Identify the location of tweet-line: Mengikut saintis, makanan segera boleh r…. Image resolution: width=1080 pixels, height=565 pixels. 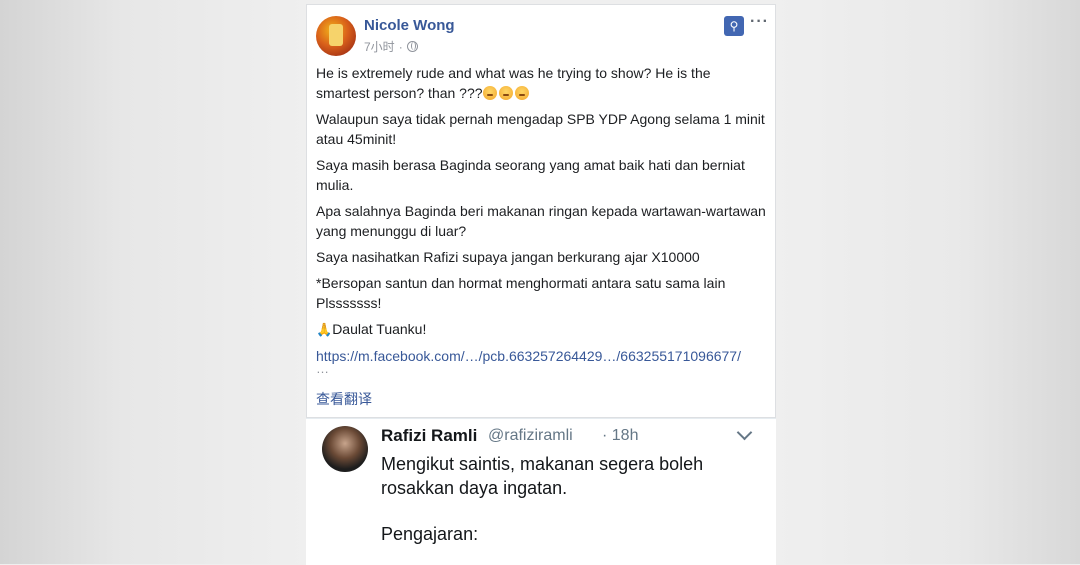
(542, 476).